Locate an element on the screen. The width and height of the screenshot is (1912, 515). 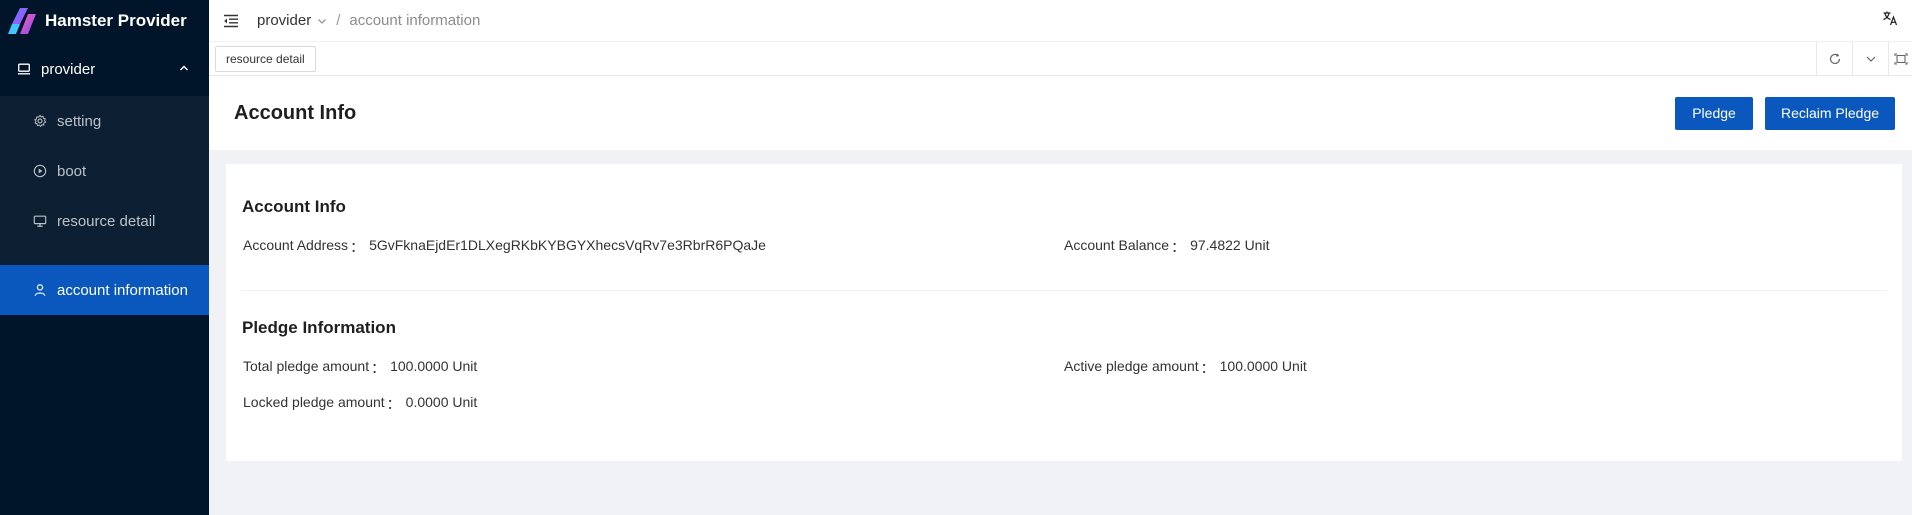
pledge-row-2: Locked pledge amount： 0.0000 Unit is located at coordinates (1064, 404).